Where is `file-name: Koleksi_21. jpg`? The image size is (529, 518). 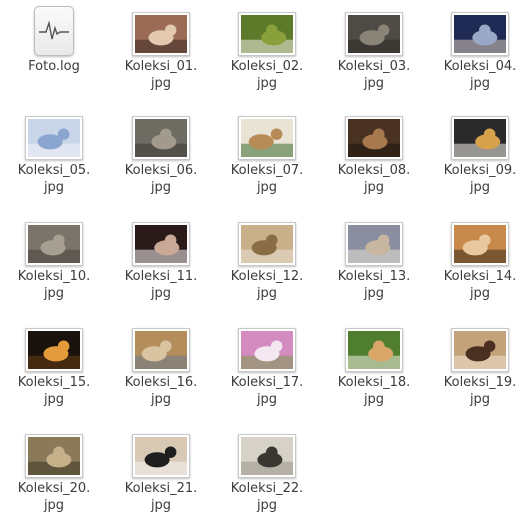 file-name: Koleksi_21. jpg is located at coordinates (161, 497).